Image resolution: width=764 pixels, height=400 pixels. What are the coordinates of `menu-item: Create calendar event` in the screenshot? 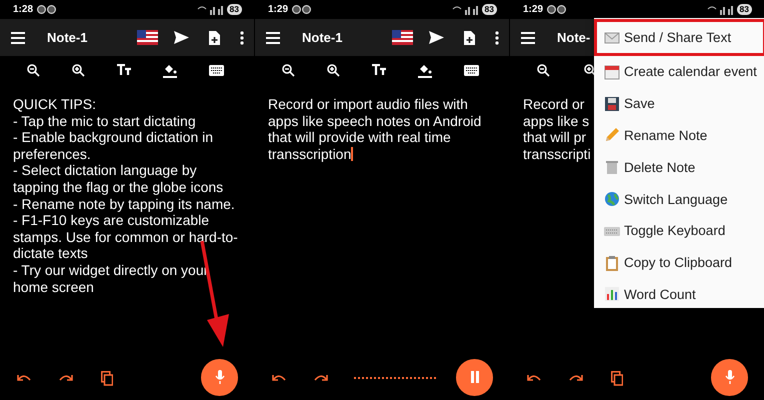 It's located at (679, 72).